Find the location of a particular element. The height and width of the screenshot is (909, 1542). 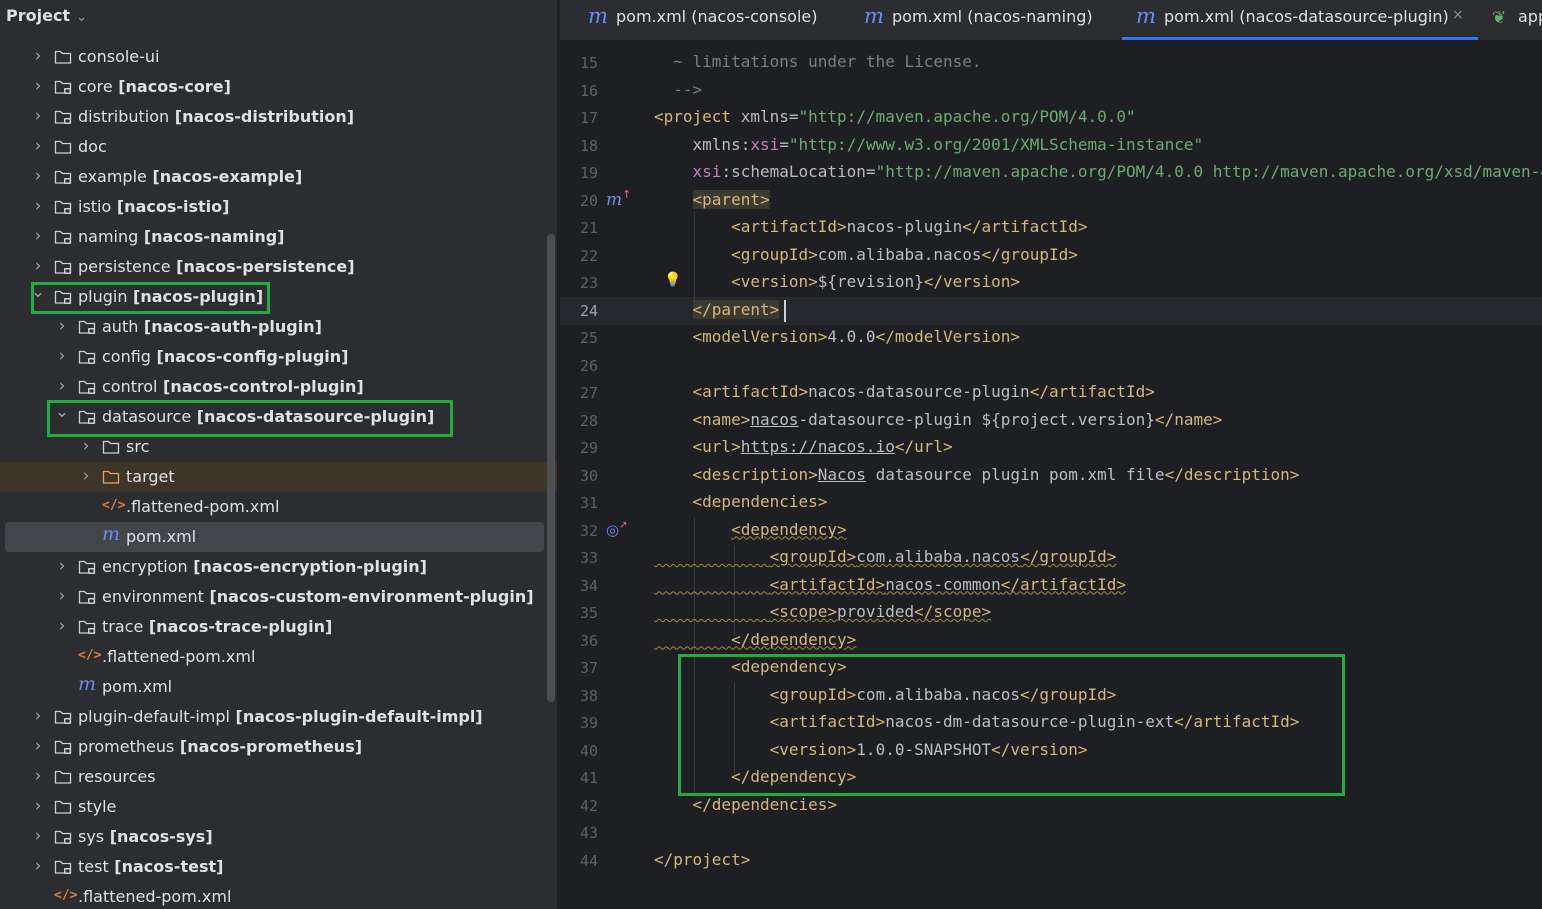

tree-item-naming: › naming [nacos-naming] is located at coordinates (278, 237).